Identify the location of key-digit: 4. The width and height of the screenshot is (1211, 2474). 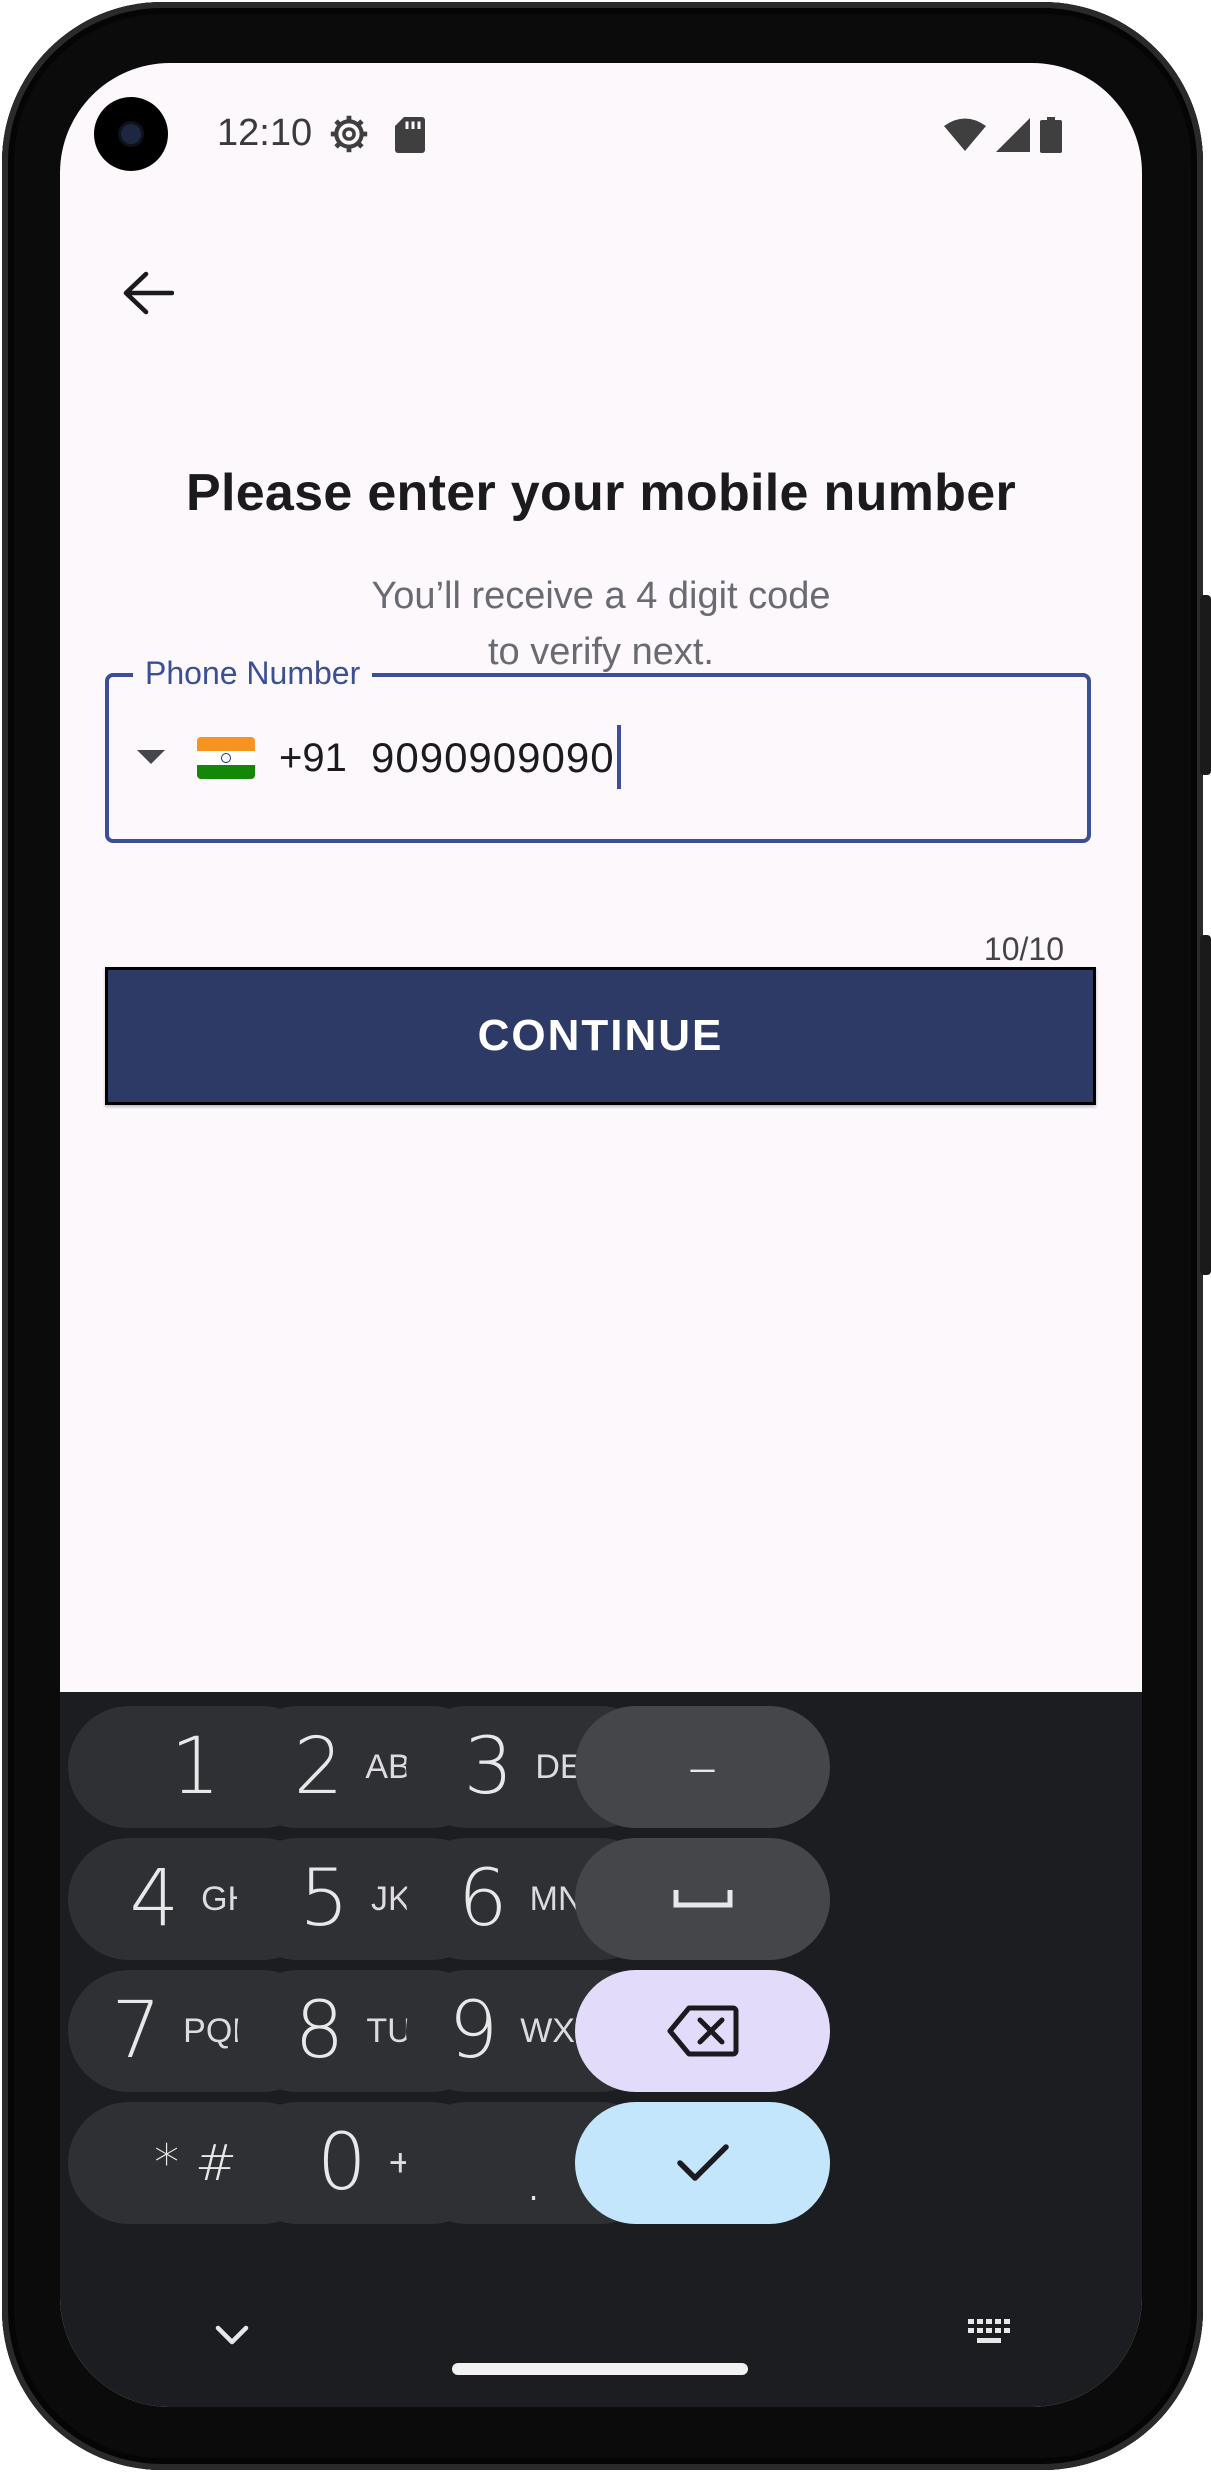
(154, 1899).